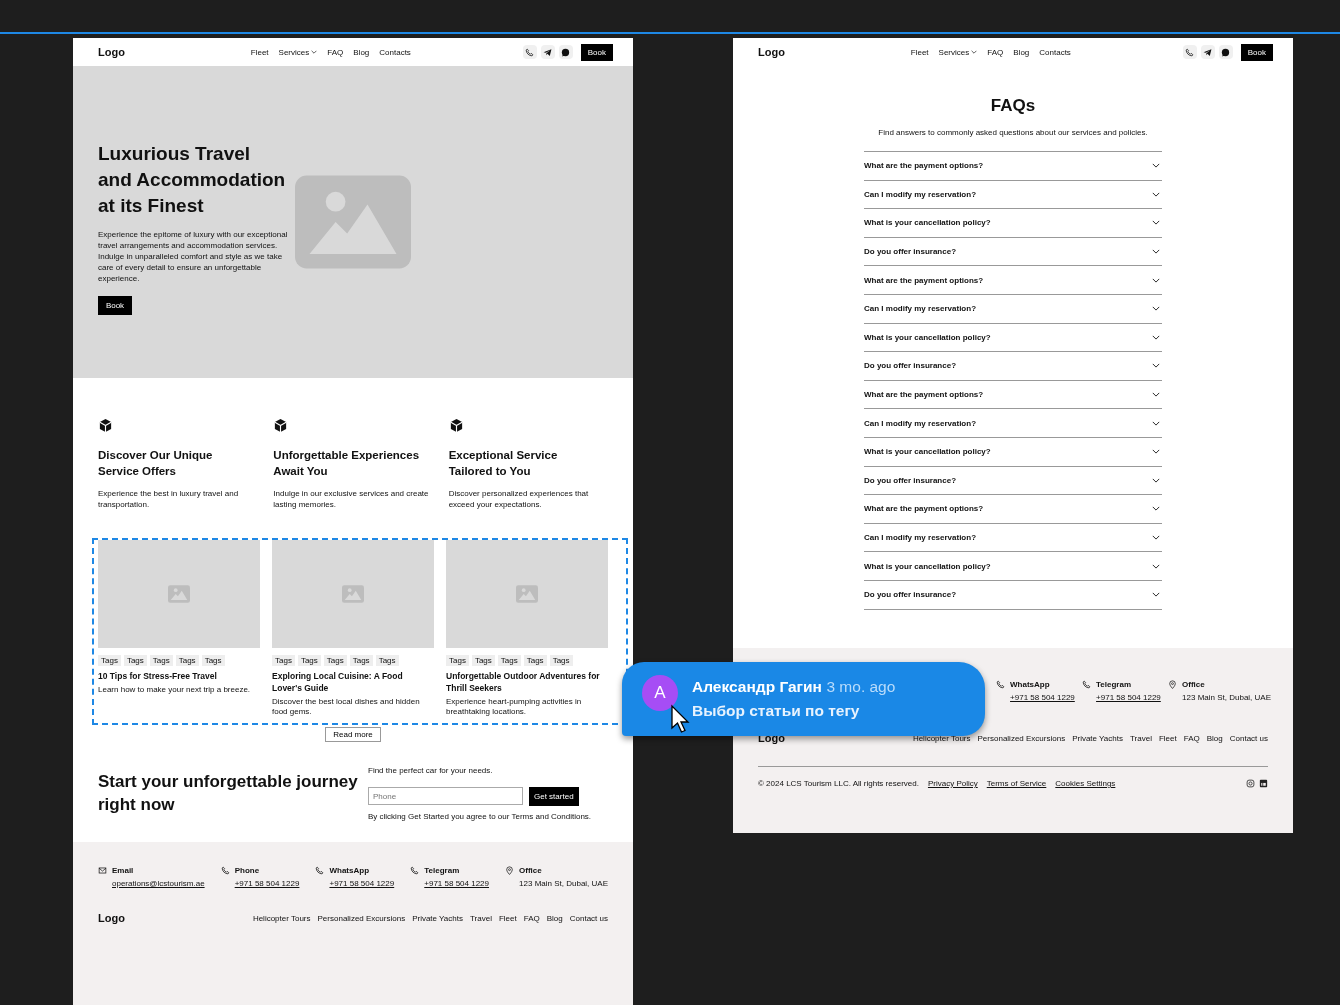 This screenshot has height=1005, width=1340. Describe the element at coordinates (192, 180) in the screenshot. I see `hero-title: Luxurious Travel and Accommodation at its Finest` at that location.